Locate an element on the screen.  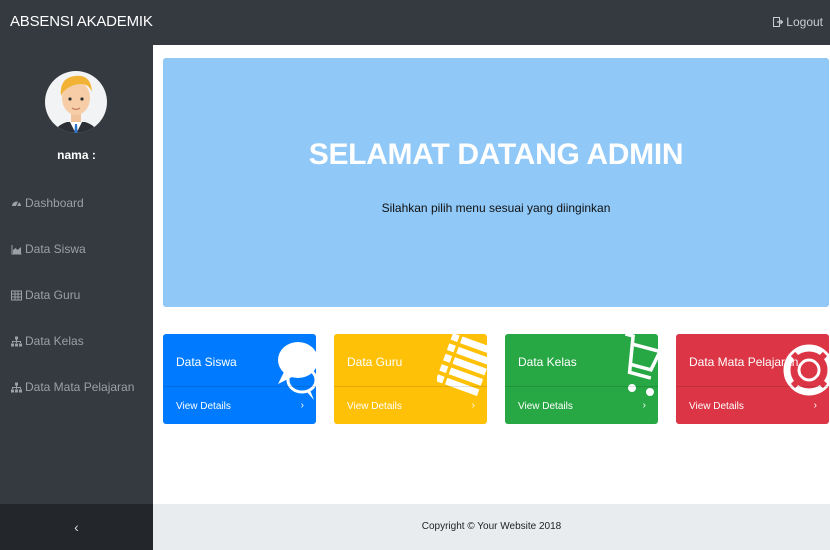
area-chart-icon is located at coordinates (16, 249).